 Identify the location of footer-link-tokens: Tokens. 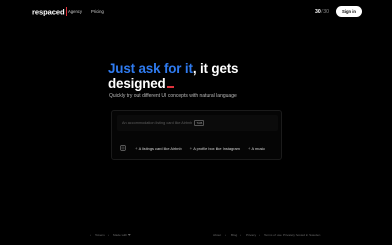
(100, 235).